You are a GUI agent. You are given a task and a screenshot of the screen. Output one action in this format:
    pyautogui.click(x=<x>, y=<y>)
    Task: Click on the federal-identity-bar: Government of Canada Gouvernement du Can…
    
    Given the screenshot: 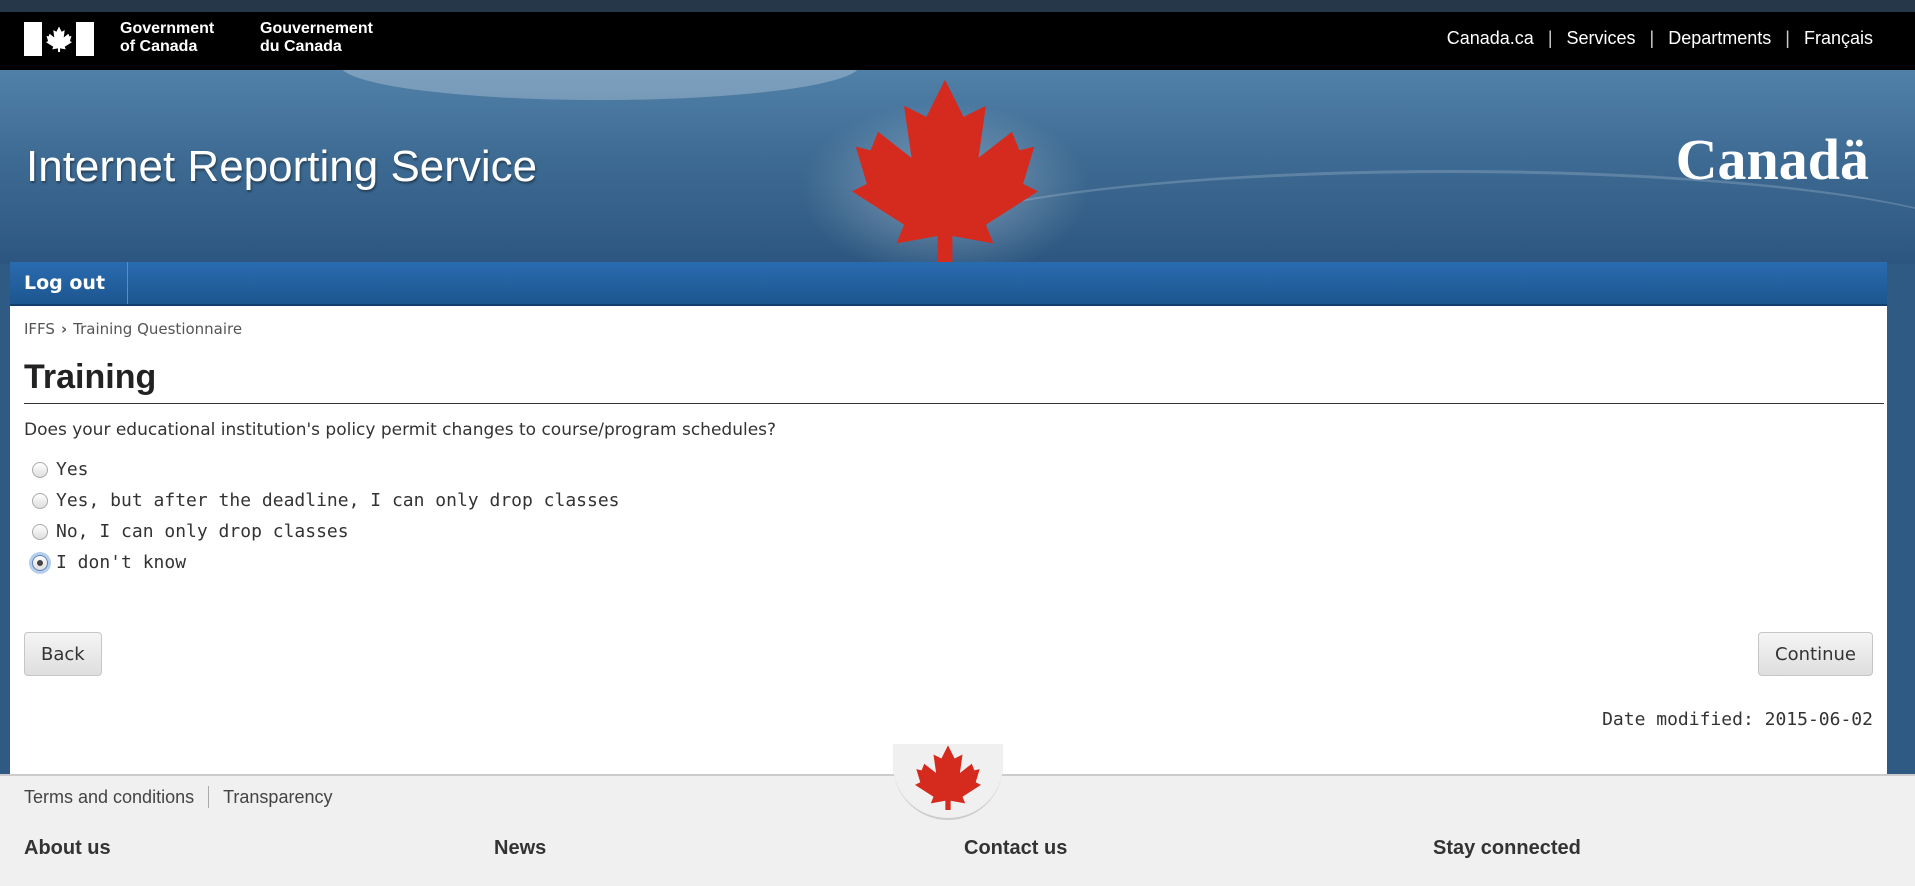 What is the action you would take?
    pyautogui.click(x=957, y=35)
    